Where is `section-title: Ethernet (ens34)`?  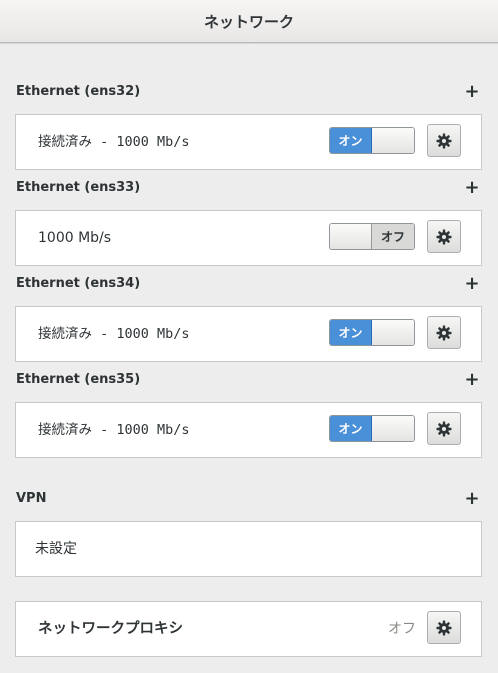 section-title: Ethernet (ens34) is located at coordinates (78, 283).